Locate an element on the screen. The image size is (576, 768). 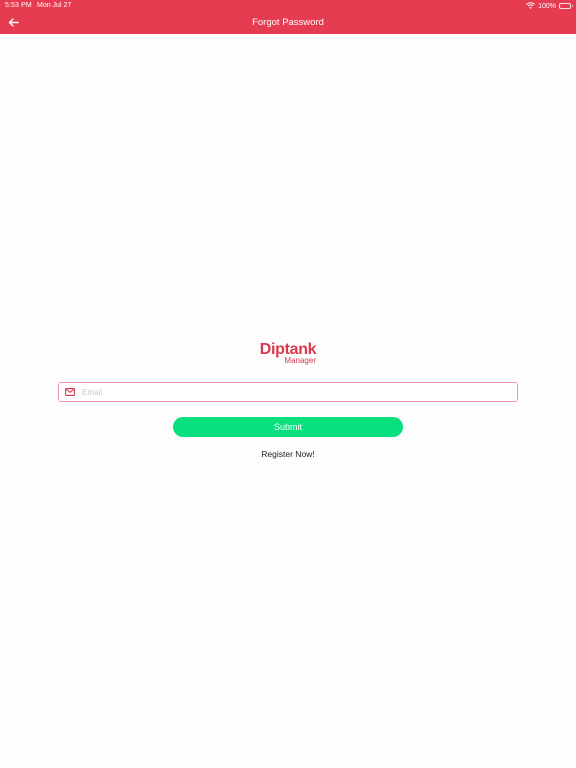
submit-button: Submit is located at coordinates (288, 427).